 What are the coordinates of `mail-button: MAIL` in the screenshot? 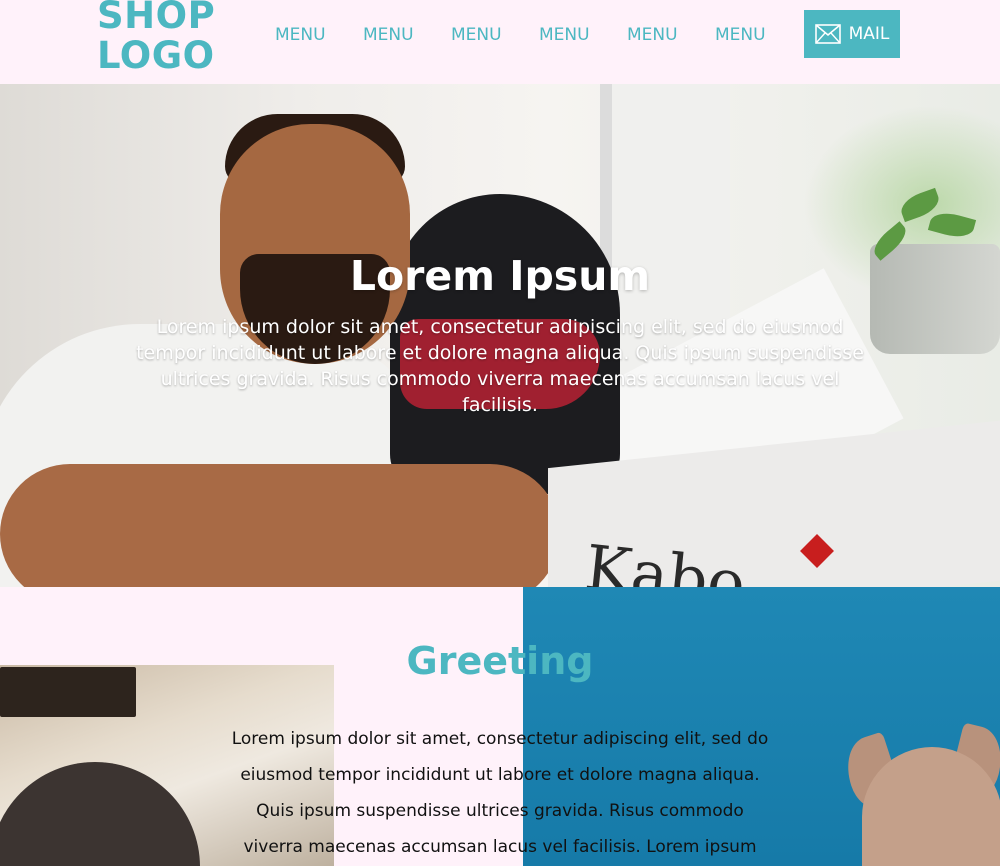 It's located at (852, 34).